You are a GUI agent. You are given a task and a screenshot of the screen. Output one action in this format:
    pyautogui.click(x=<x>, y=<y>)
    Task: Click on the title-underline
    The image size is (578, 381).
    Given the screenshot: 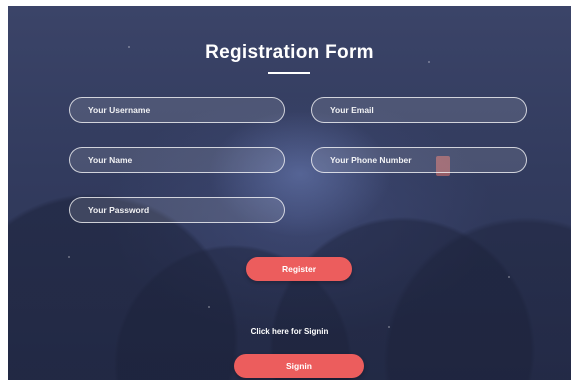 What is the action you would take?
    pyautogui.click(x=289, y=73)
    